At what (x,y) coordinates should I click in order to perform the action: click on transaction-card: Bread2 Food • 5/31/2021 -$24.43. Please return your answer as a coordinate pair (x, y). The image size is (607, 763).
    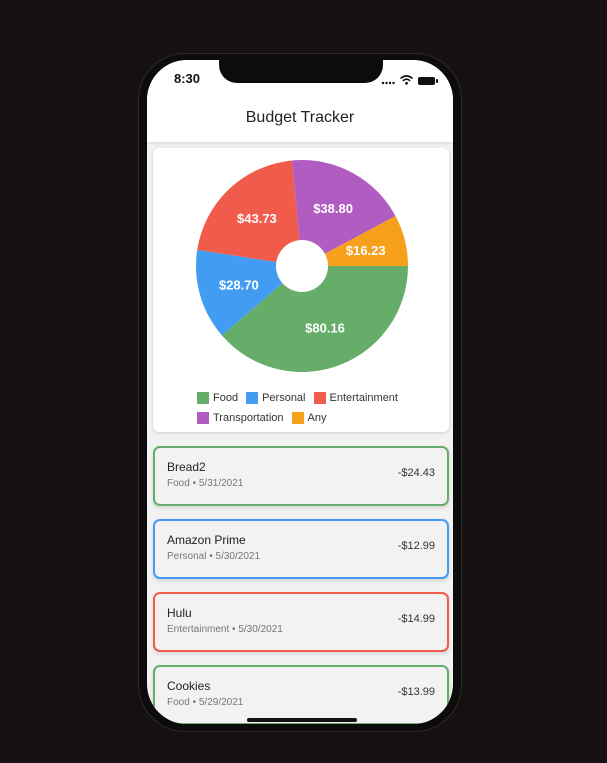
    Looking at the image, I should click on (301, 476).